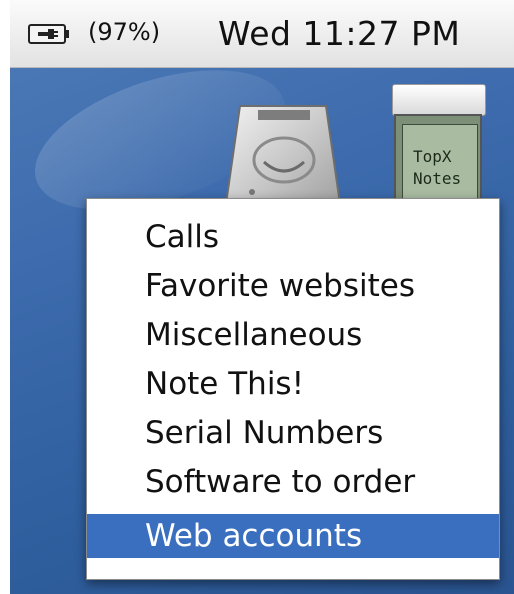 This screenshot has height=594, width=514. I want to click on menu-item-serial-numbers: Serial Numbers, so click(293, 433).